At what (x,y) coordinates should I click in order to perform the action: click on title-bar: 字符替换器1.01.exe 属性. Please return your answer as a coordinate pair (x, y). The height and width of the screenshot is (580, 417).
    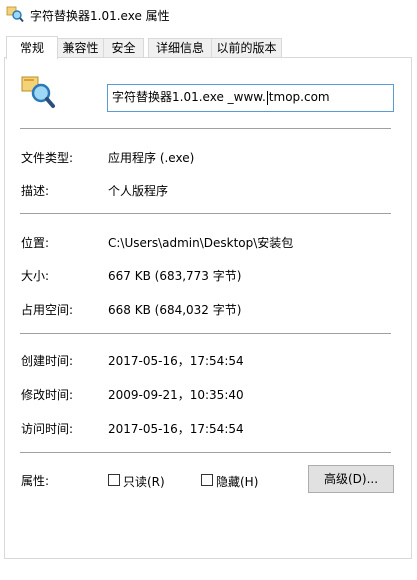
    Looking at the image, I should click on (208, 15).